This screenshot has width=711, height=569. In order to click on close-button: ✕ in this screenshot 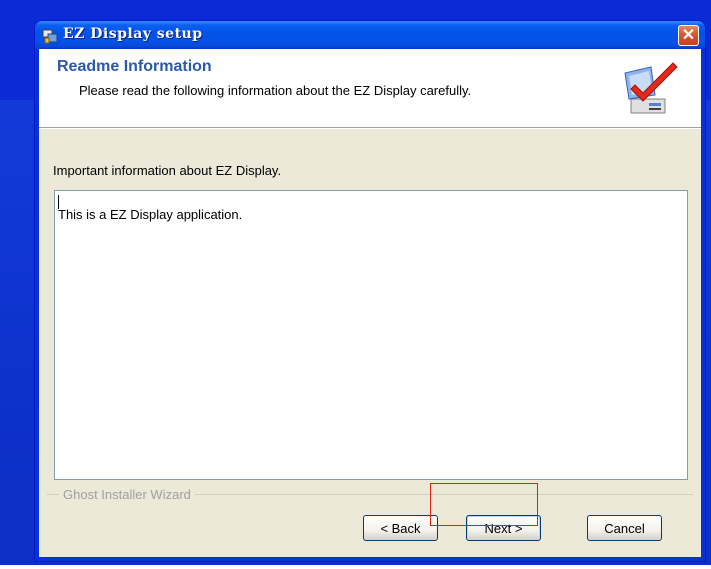, I will do `click(688, 35)`.